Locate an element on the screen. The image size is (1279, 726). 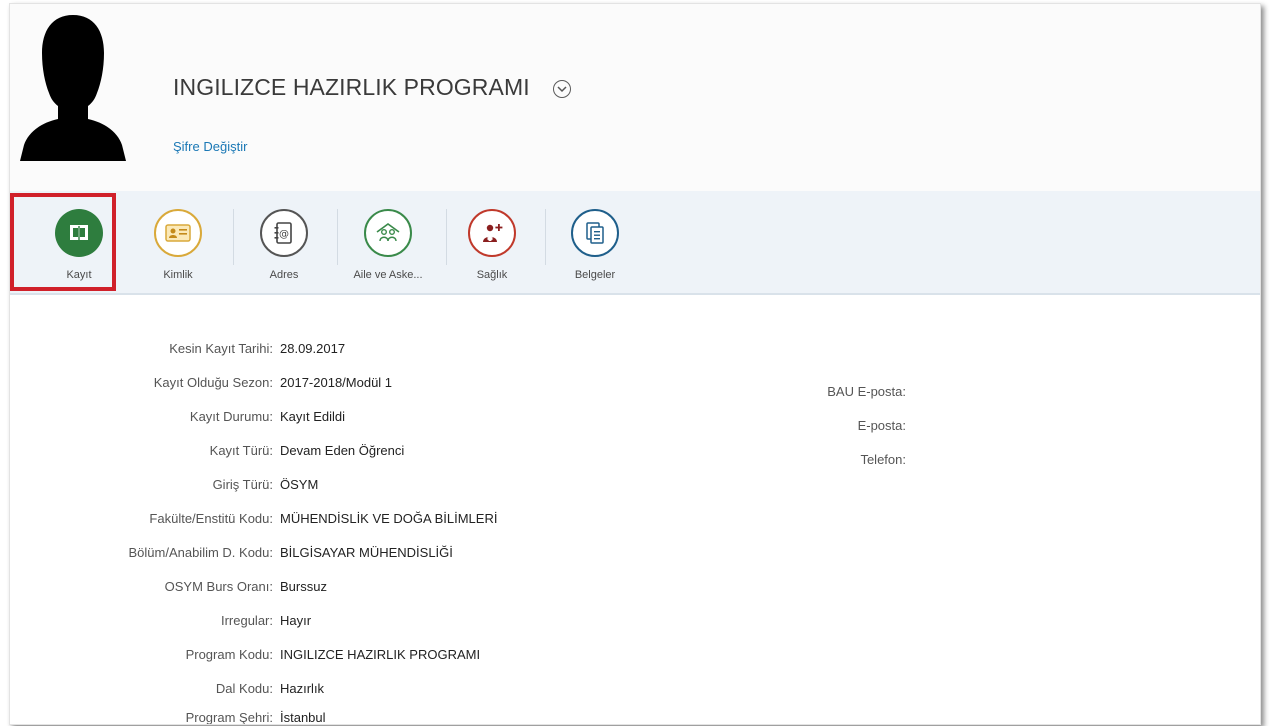
detail-label: Giriş Türü: is located at coordinates (242, 484).